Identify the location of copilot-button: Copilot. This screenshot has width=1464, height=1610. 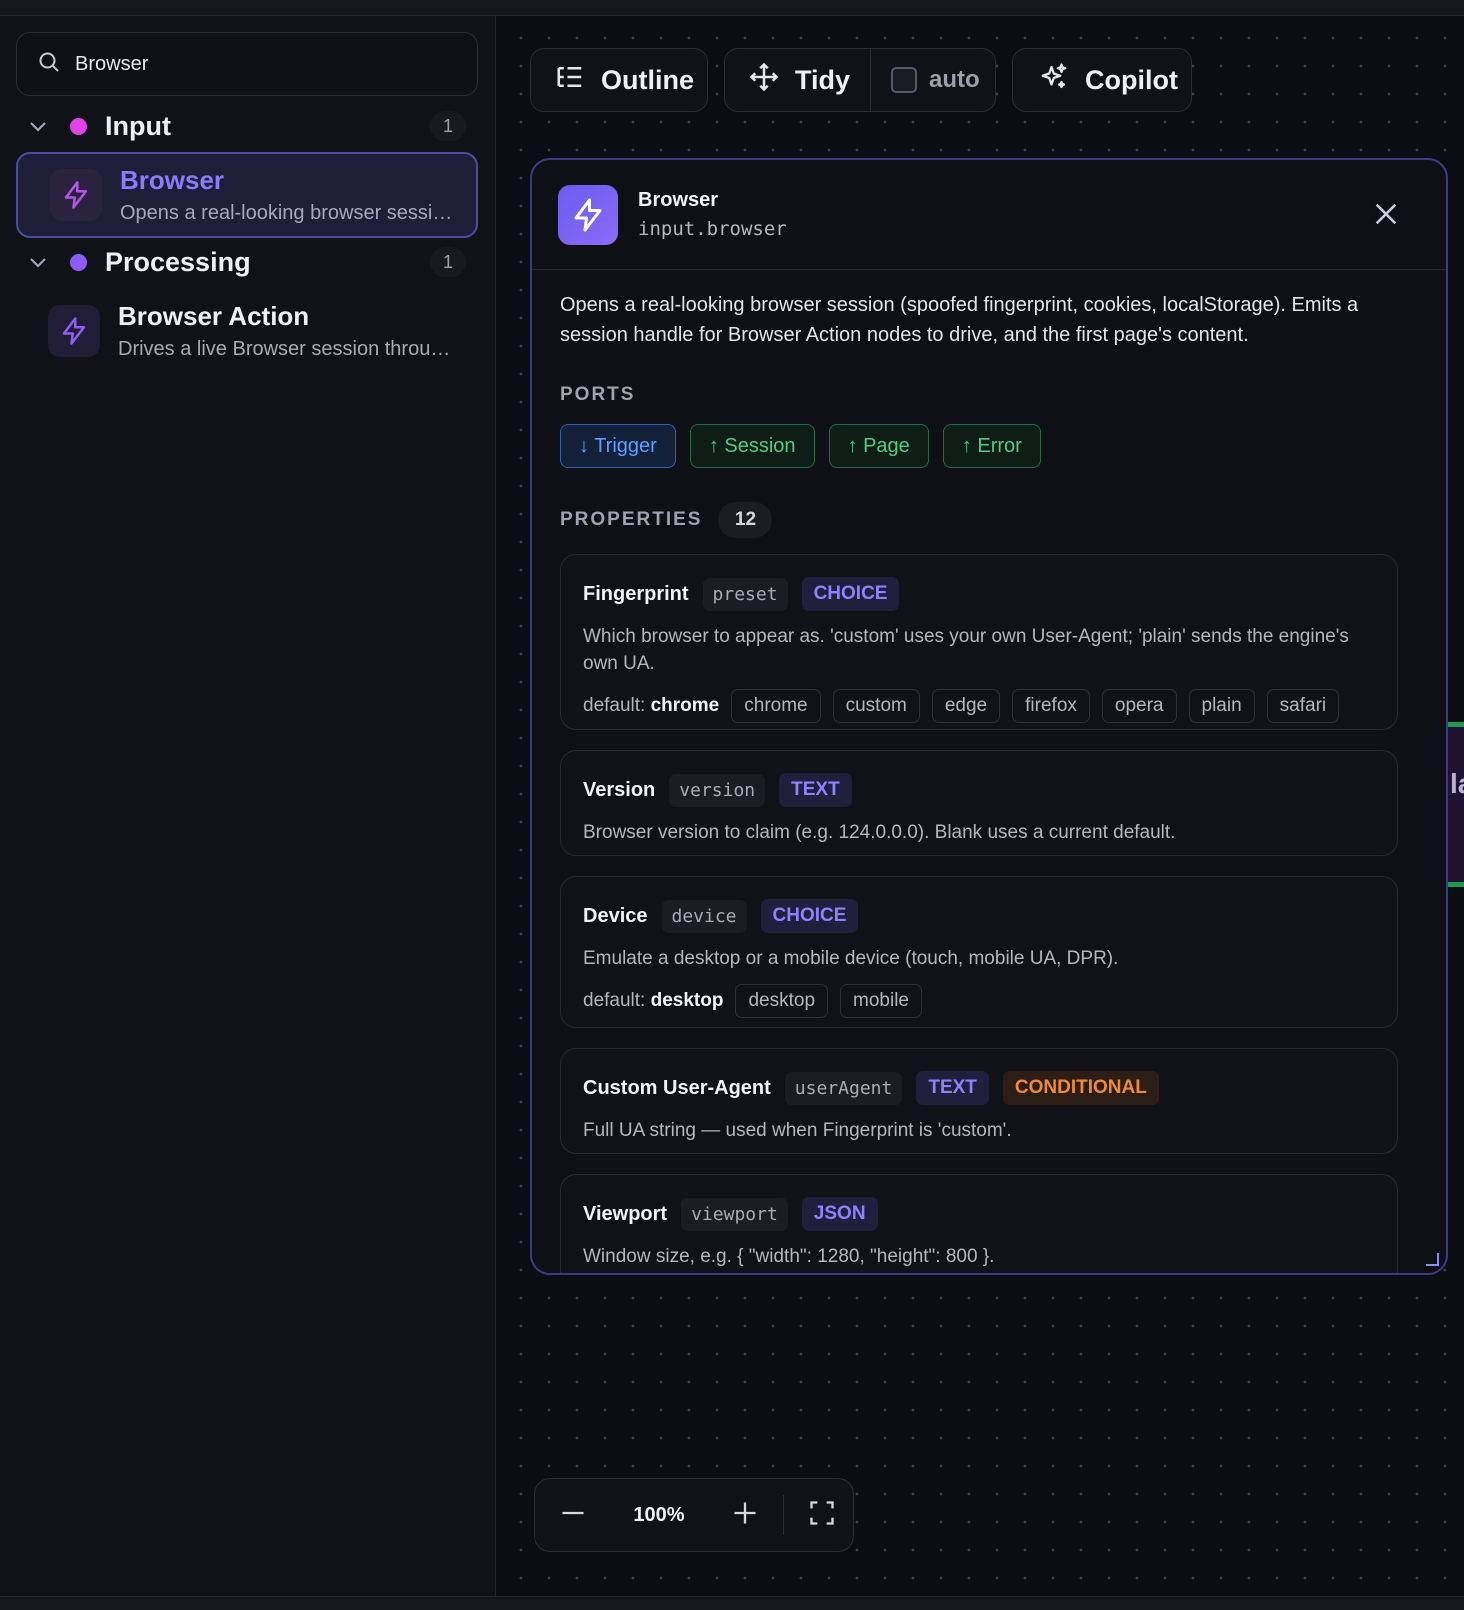
(1102, 80).